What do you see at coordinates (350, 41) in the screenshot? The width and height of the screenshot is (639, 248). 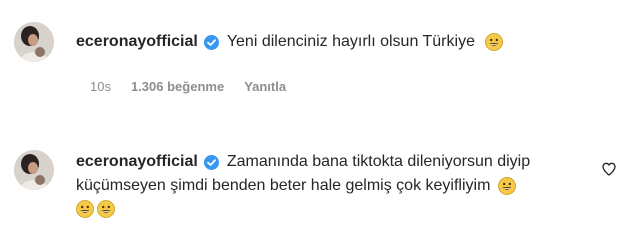 I see `comment-text: Yeni dilenciniz hayırlı olsun Türkiye` at bounding box center [350, 41].